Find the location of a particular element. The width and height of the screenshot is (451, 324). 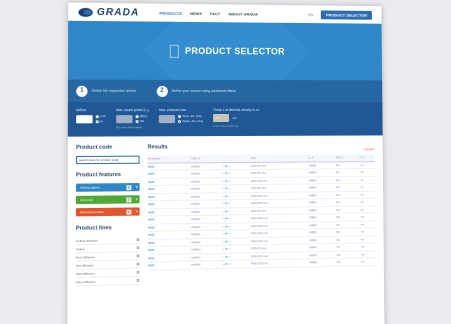

cell-pressure: Pa is located at coordinates (348, 261).